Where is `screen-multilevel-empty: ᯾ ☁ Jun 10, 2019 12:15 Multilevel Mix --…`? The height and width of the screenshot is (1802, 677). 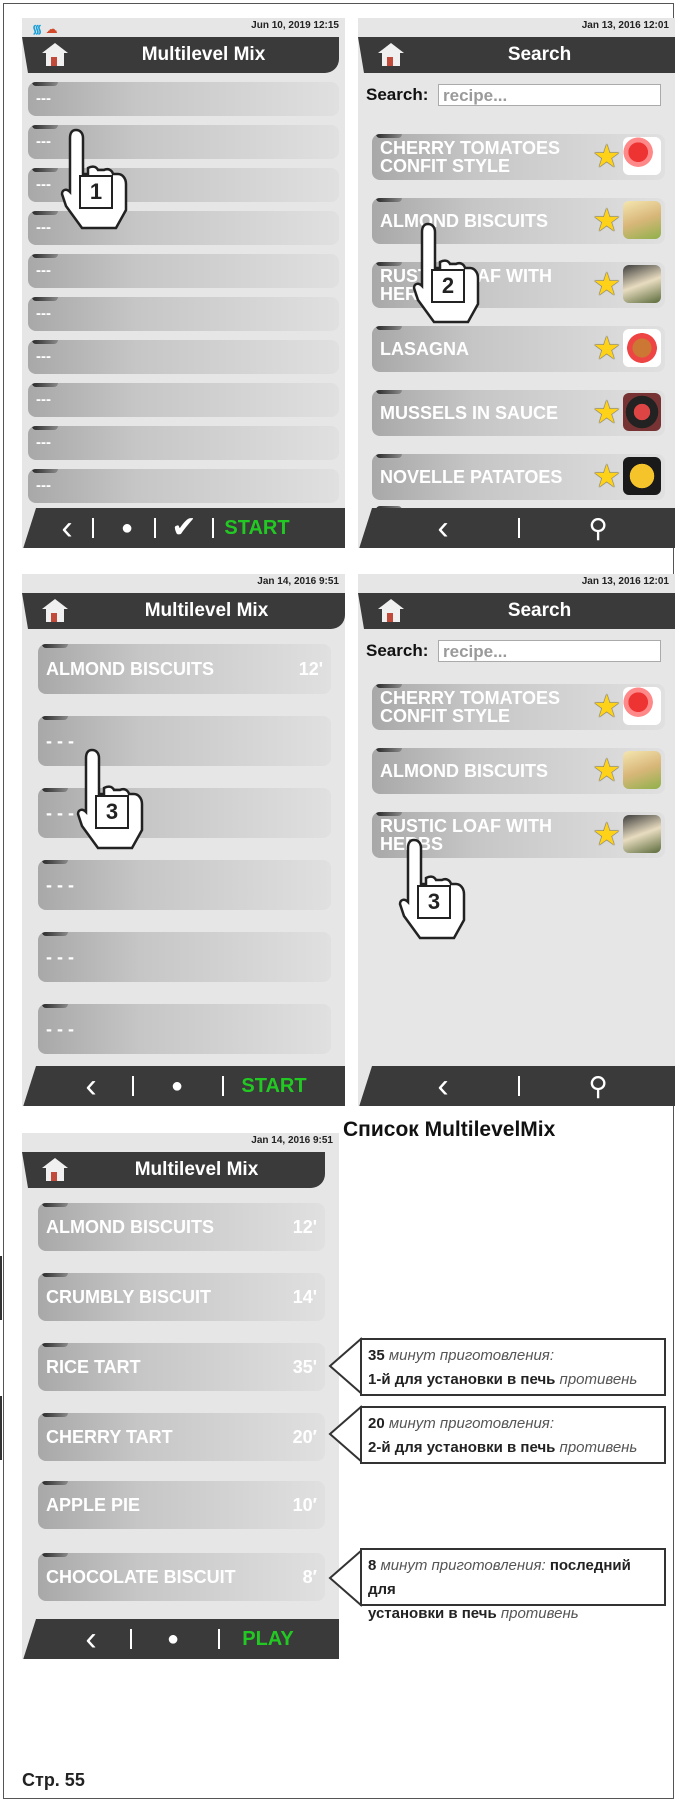
screen-multilevel-empty: ᯾ ☁ Jun 10, 2019 12:15 Multilevel Mix --… is located at coordinates (183, 283).